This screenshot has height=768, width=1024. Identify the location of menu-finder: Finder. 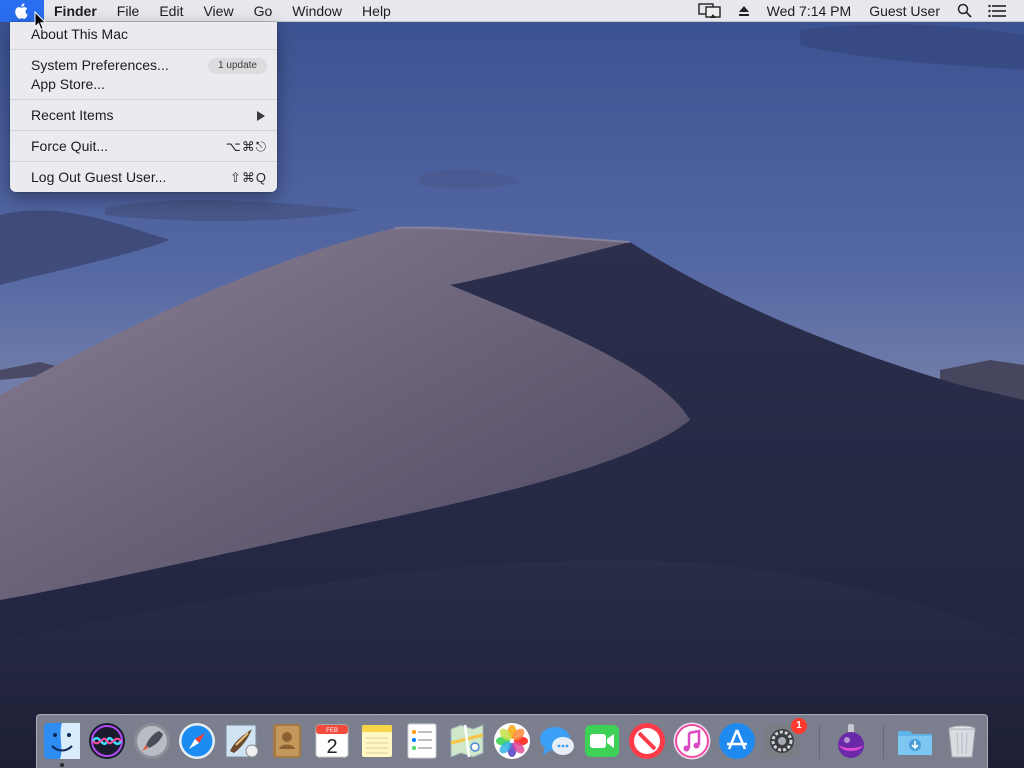
(75, 11).